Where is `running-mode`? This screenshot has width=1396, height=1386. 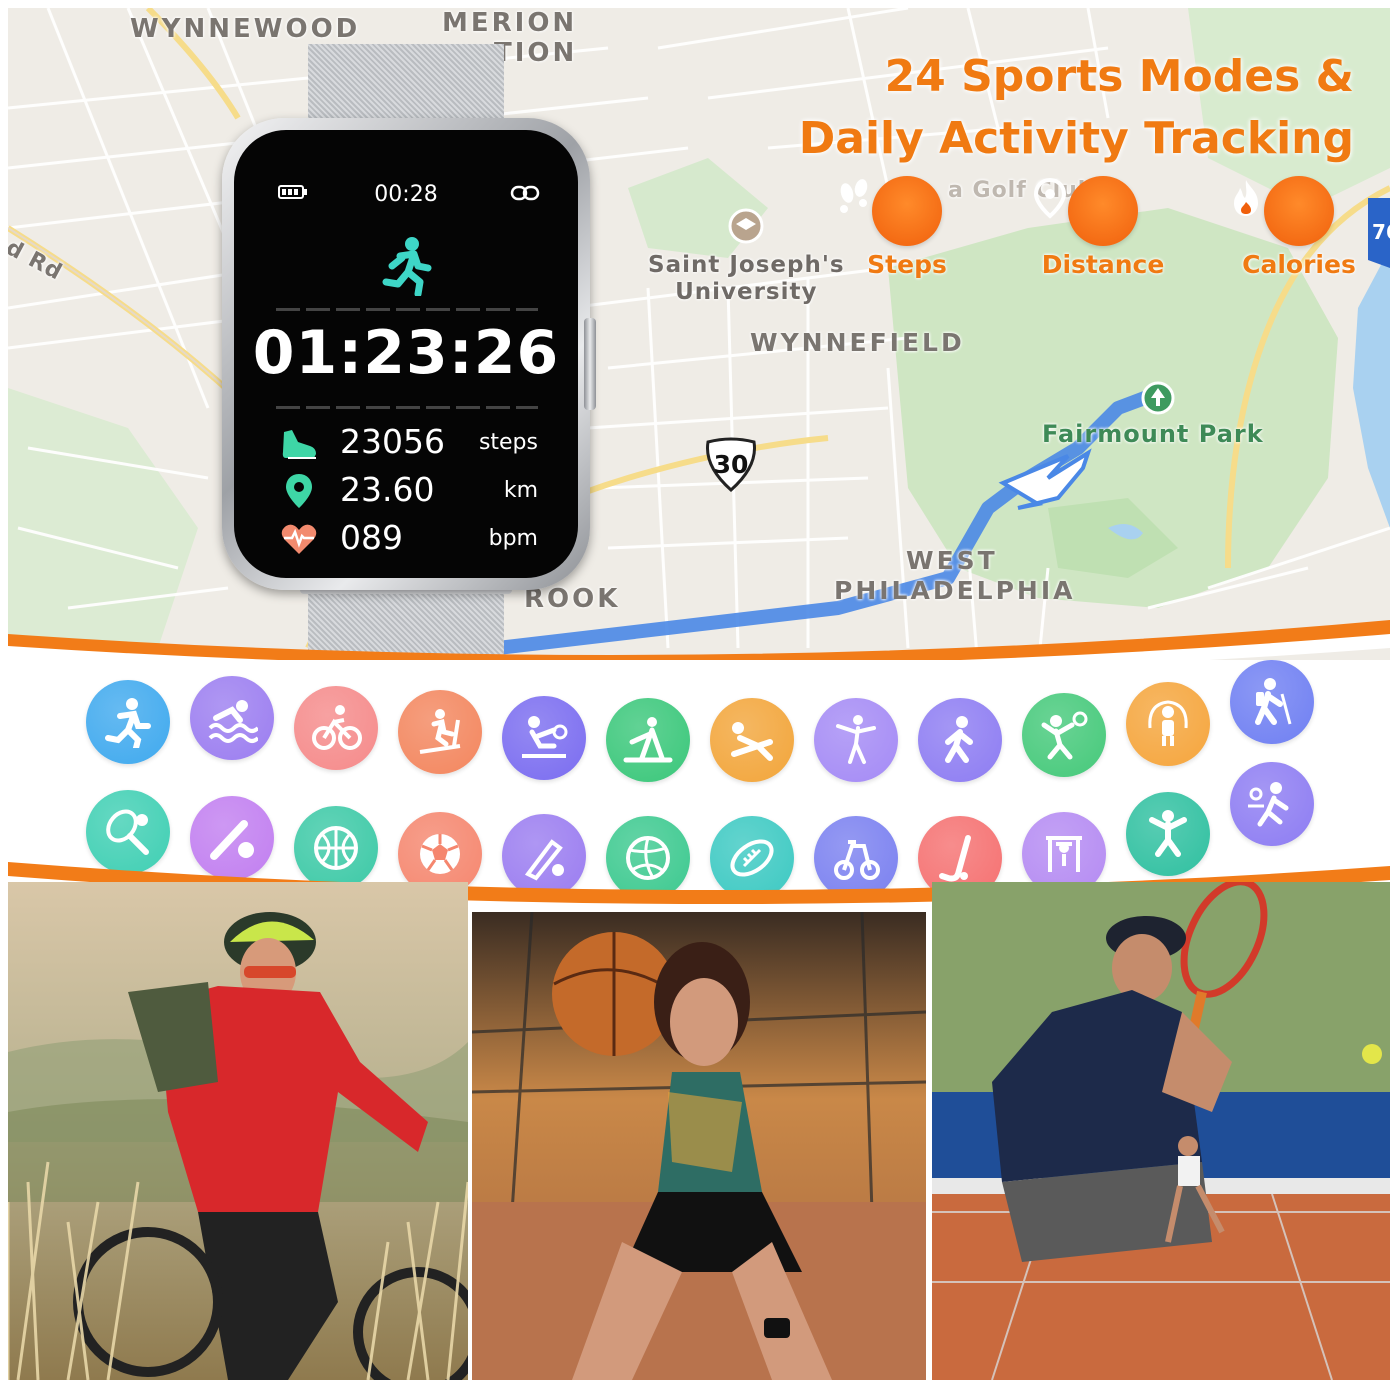
running-mode is located at coordinates (128, 722).